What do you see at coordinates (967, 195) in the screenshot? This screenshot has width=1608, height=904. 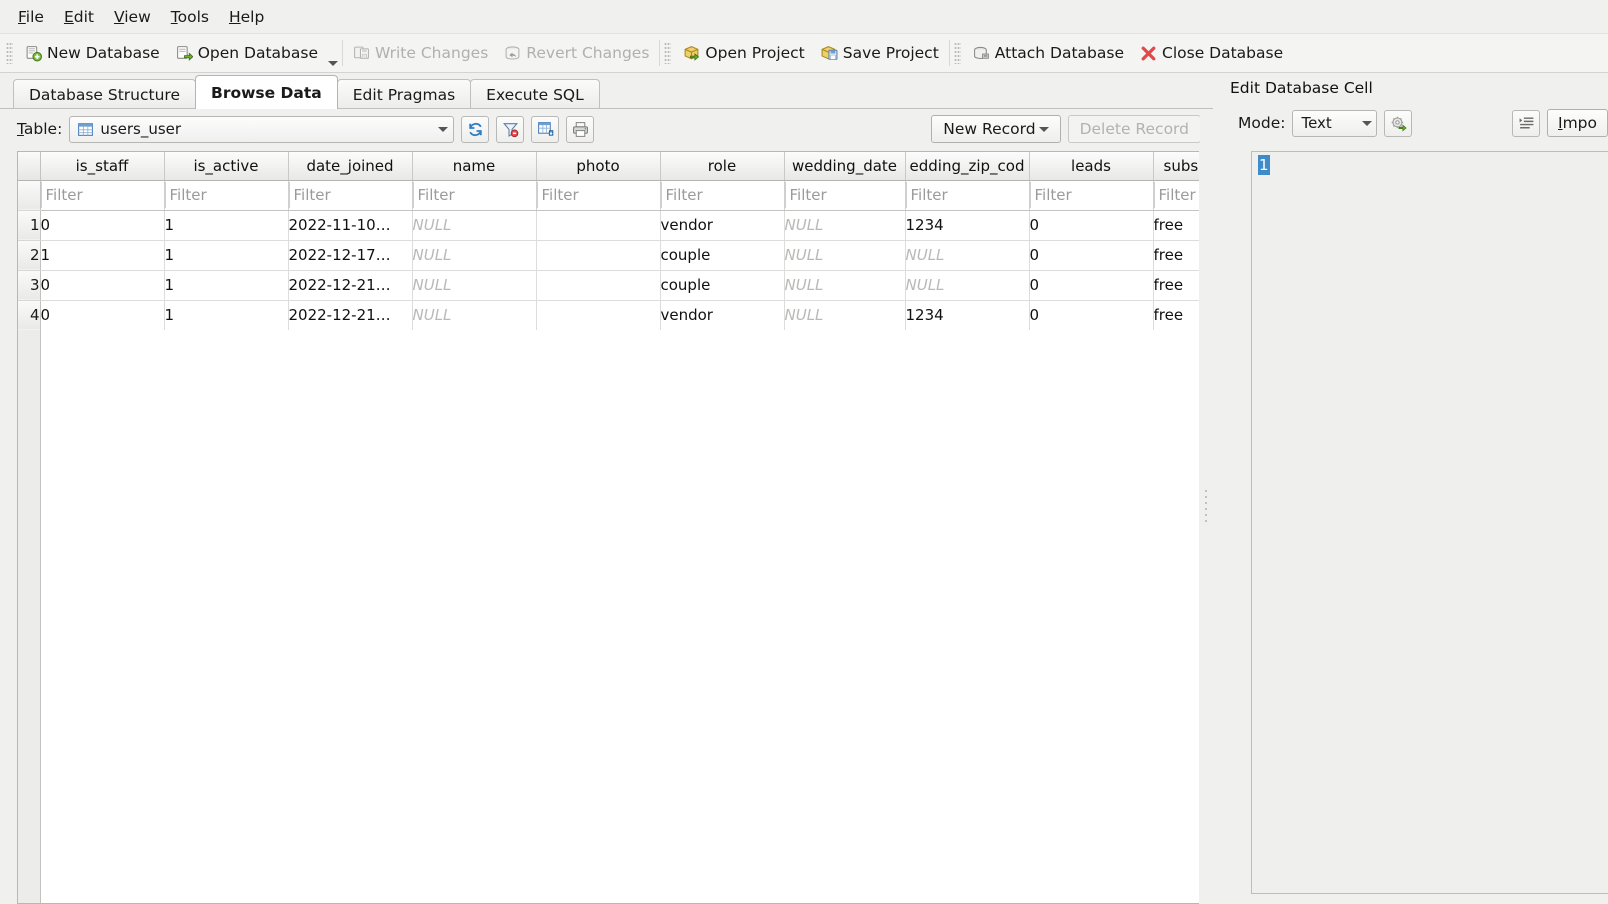 I see `filter-input-wedding-zip-code: Filter` at bounding box center [967, 195].